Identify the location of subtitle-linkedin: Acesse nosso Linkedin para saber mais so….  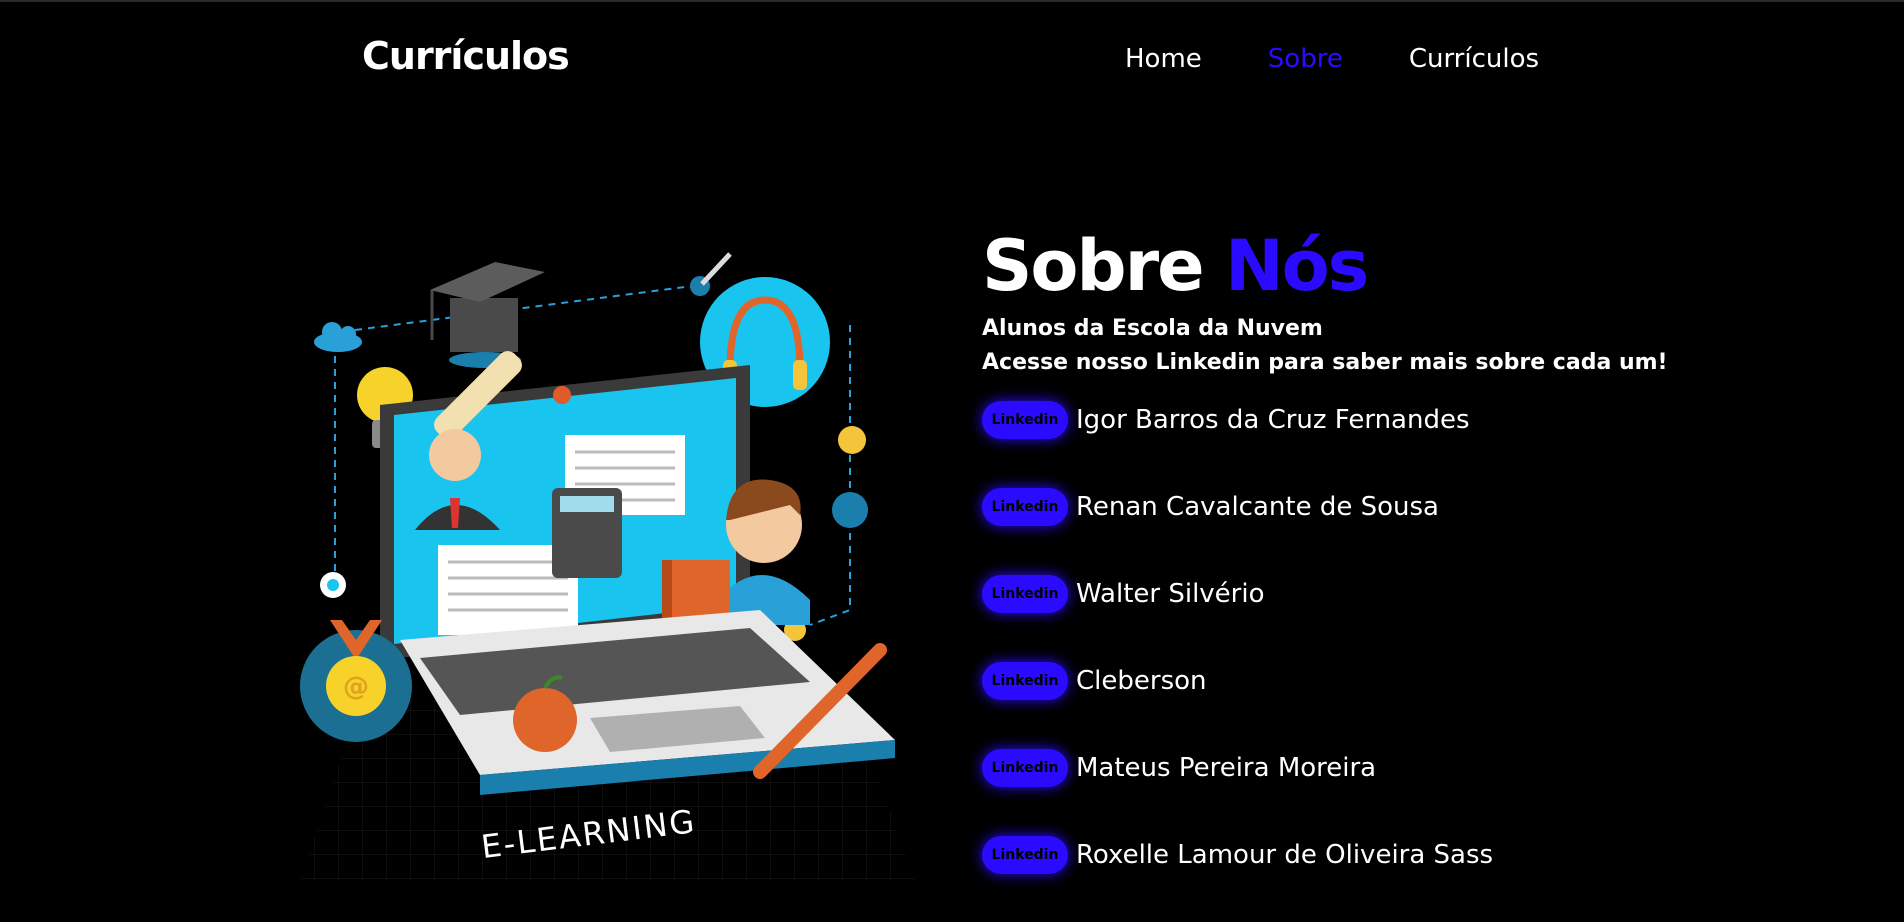
(1325, 362).